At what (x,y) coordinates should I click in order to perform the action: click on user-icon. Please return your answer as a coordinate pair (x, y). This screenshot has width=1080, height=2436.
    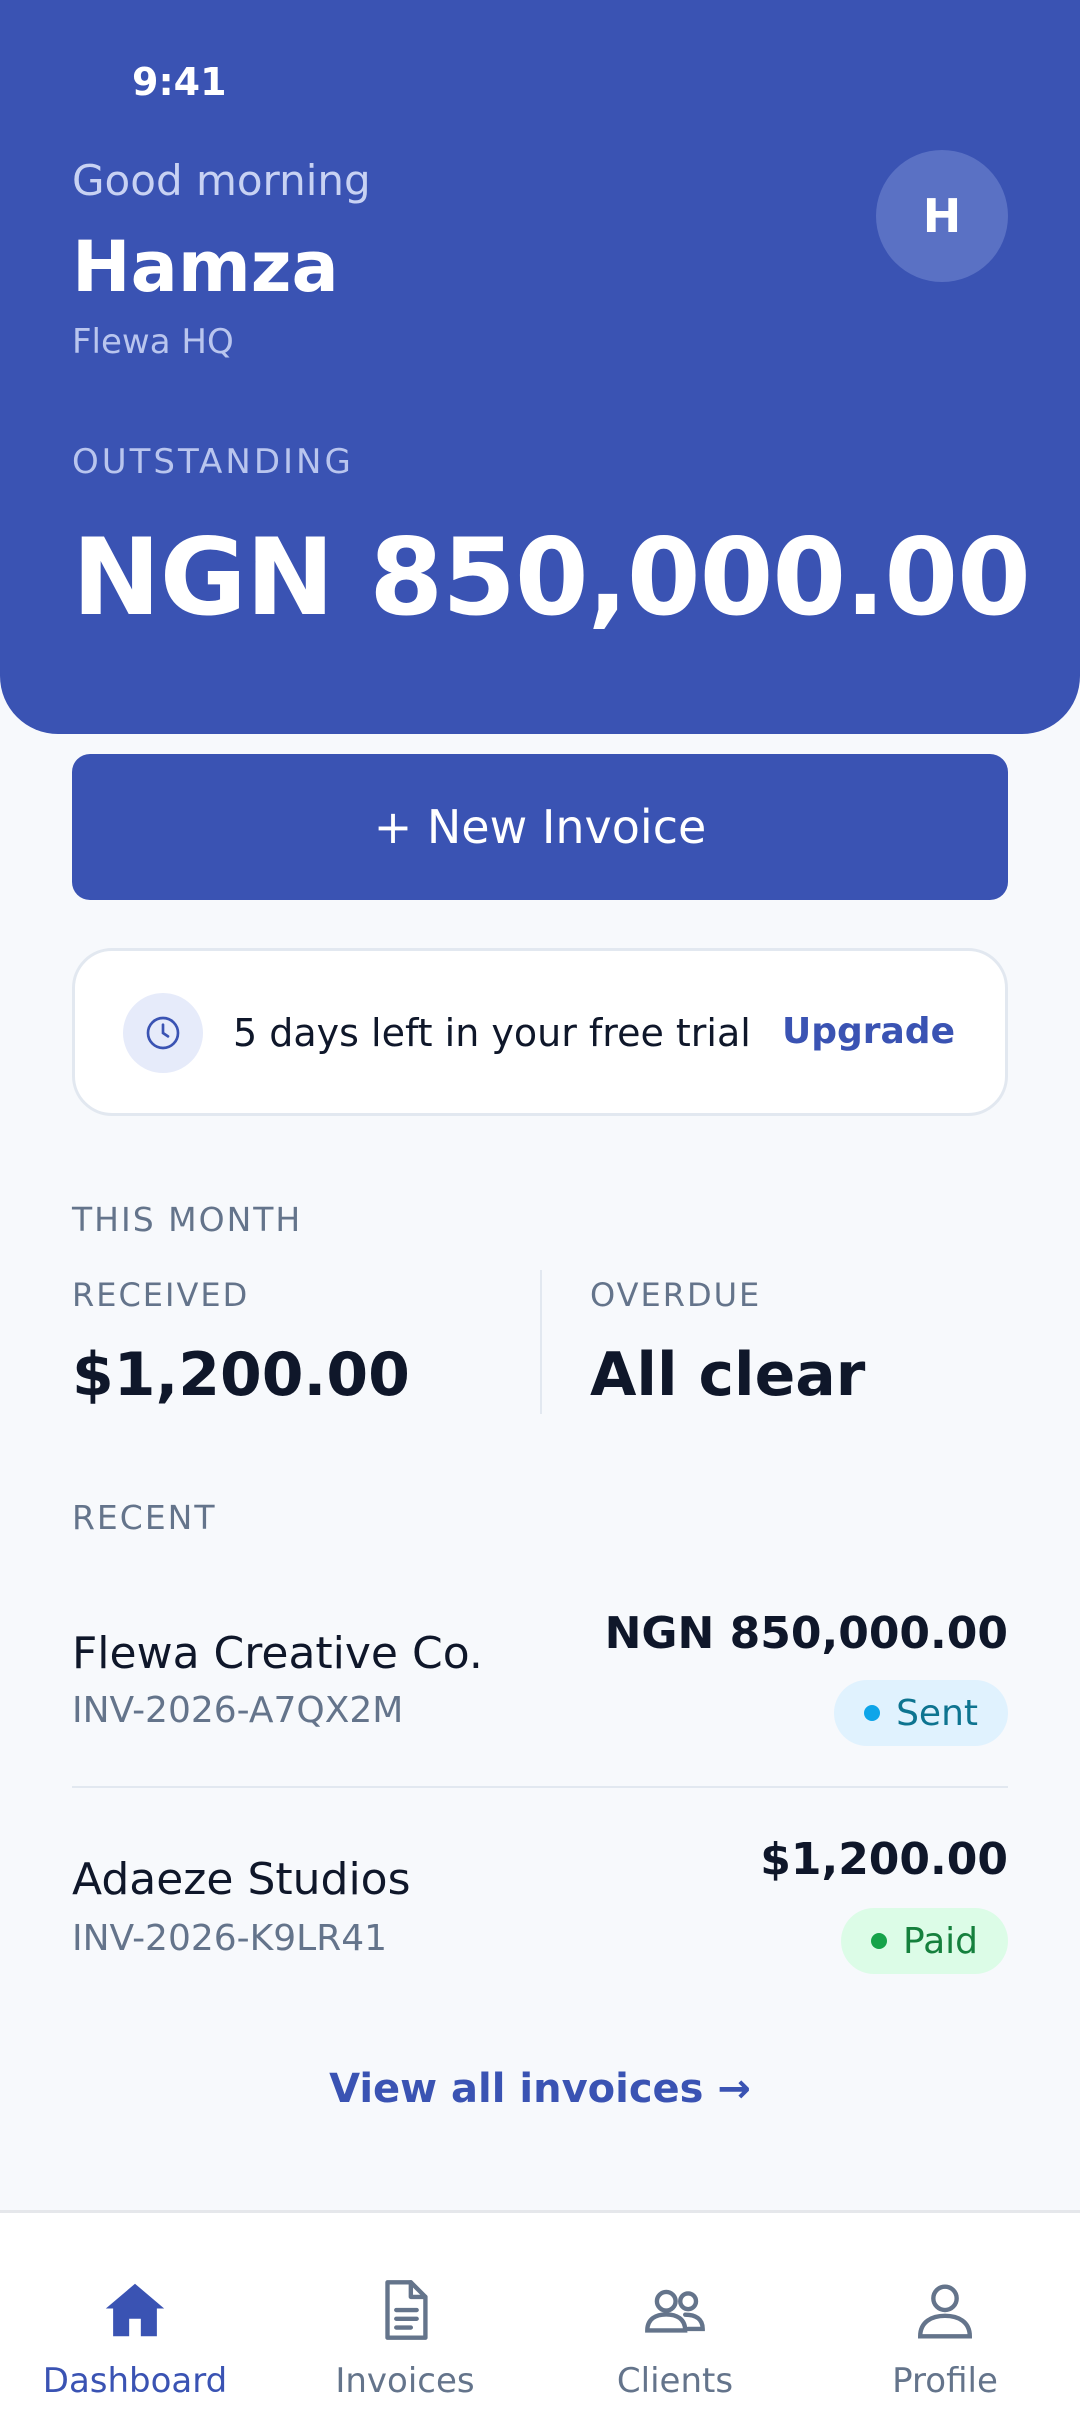
    Looking at the image, I should click on (945, 2310).